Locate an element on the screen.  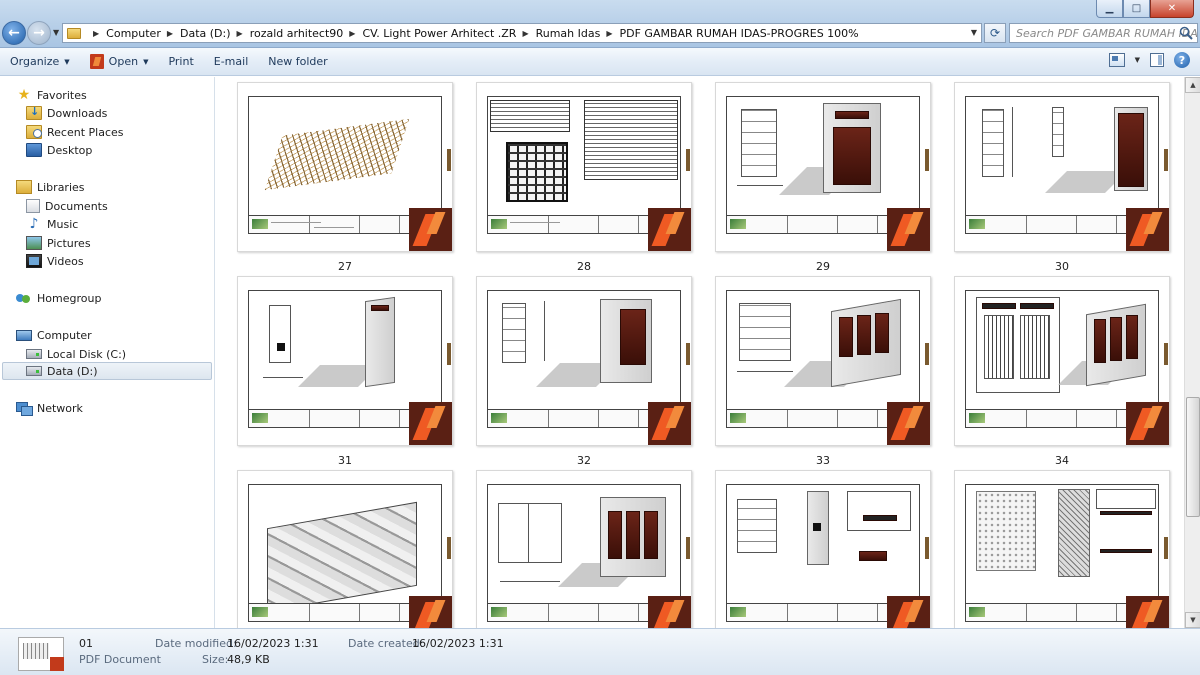
organize-label: Organize is located at coordinates (35, 61).